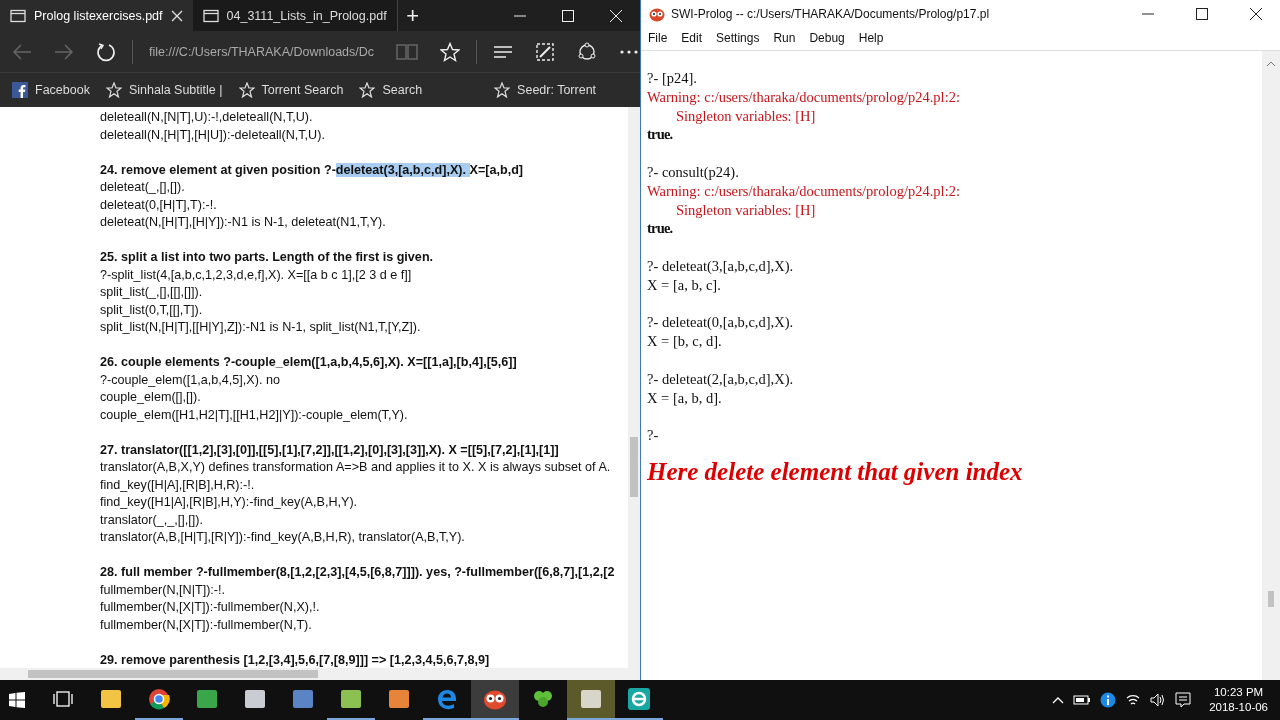  I want to click on task-view-icon, so click(63, 699).